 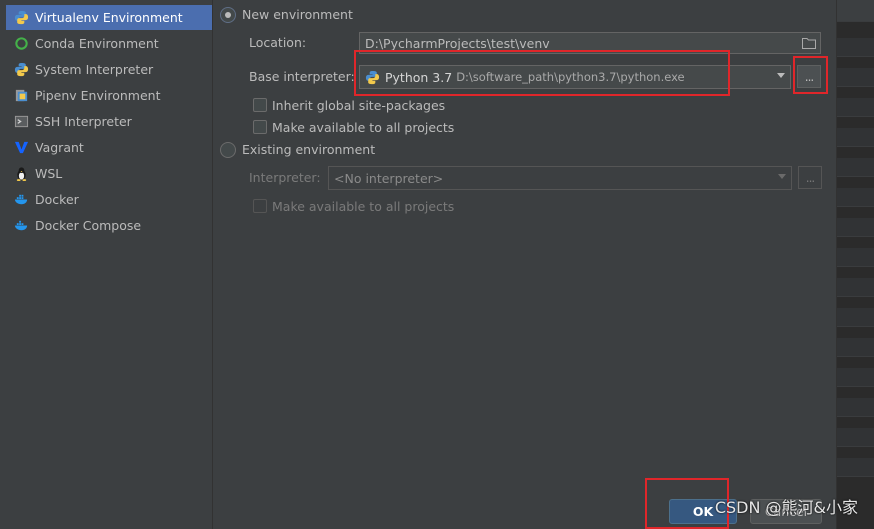 I want to click on interpreter-label: Interpreter:, so click(x=285, y=177).